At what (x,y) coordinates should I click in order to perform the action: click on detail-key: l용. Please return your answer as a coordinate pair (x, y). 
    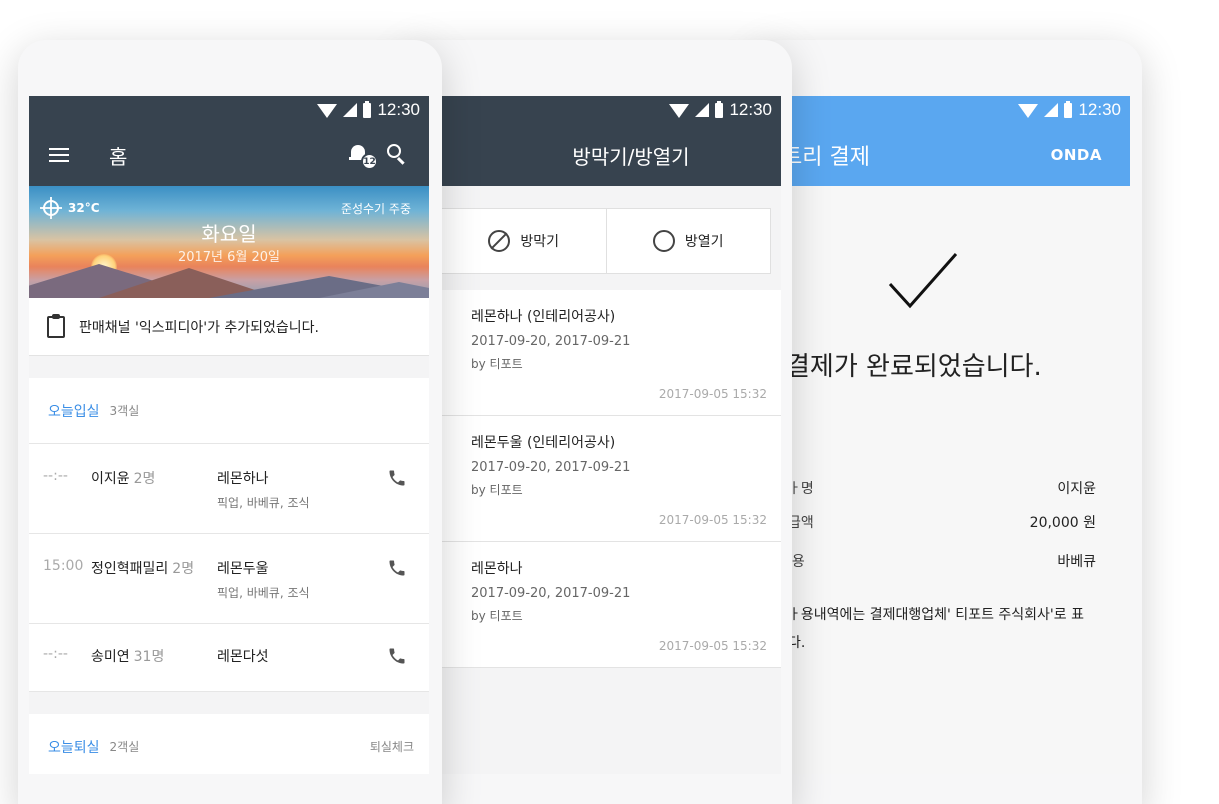
    Looking at the image, I should click on (798, 562).